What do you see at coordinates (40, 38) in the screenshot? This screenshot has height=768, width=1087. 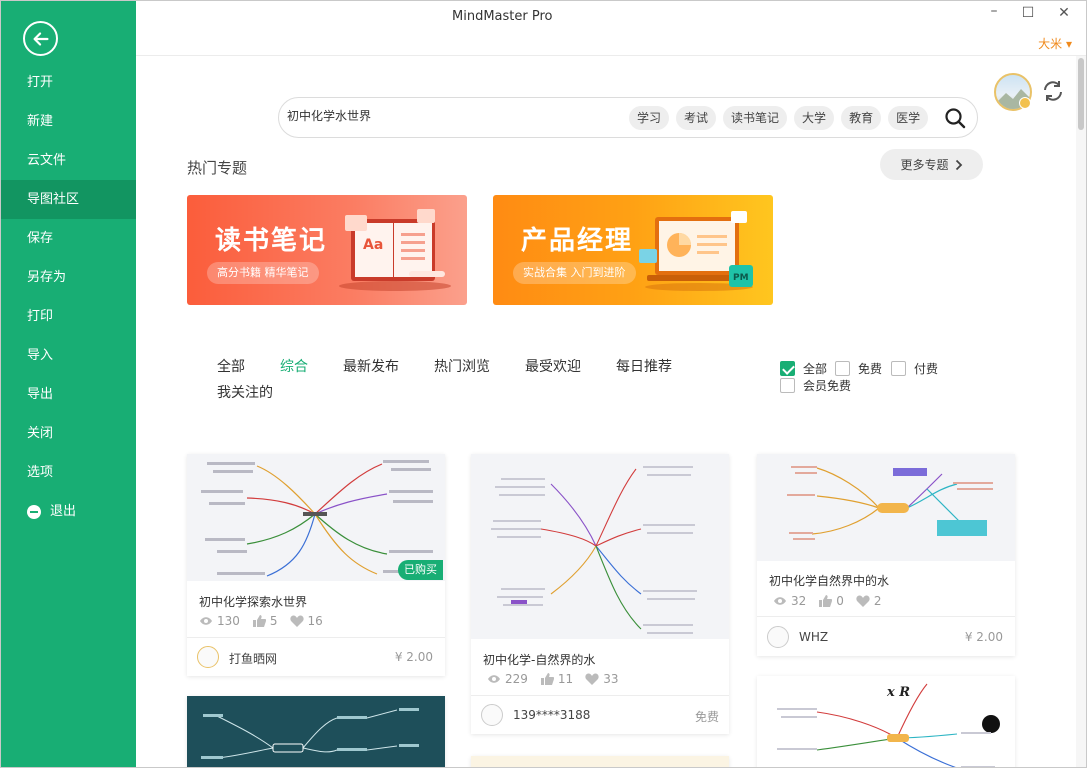 I see `back-button` at bounding box center [40, 38].